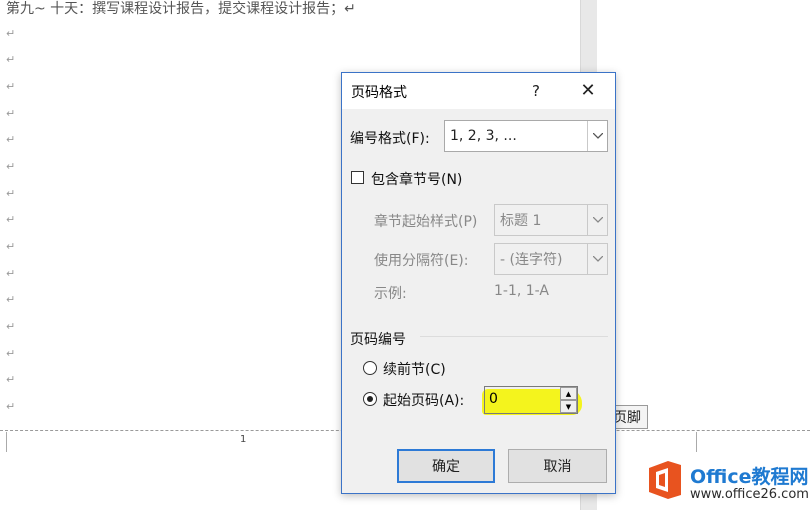 The height and width of the screenshot is (510, 810). Describe the element at coordinates (357, 177) in the screenshot. I see `include-chapter-checkbox` at that location.